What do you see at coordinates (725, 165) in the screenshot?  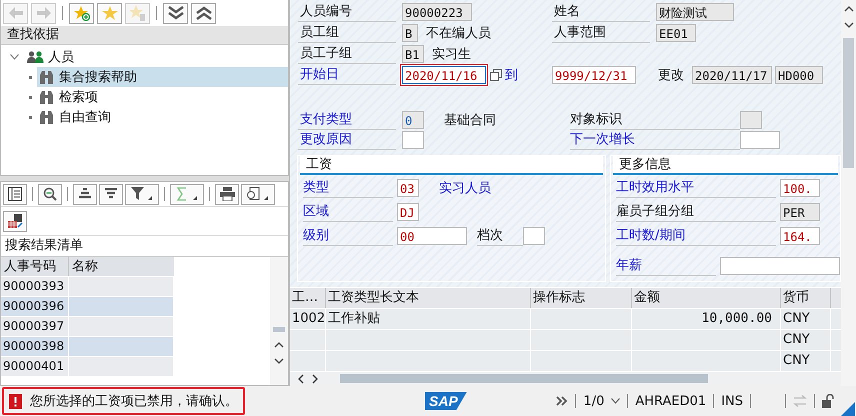 I see `group-title: 更多信息` at bounding box center [725, 165].